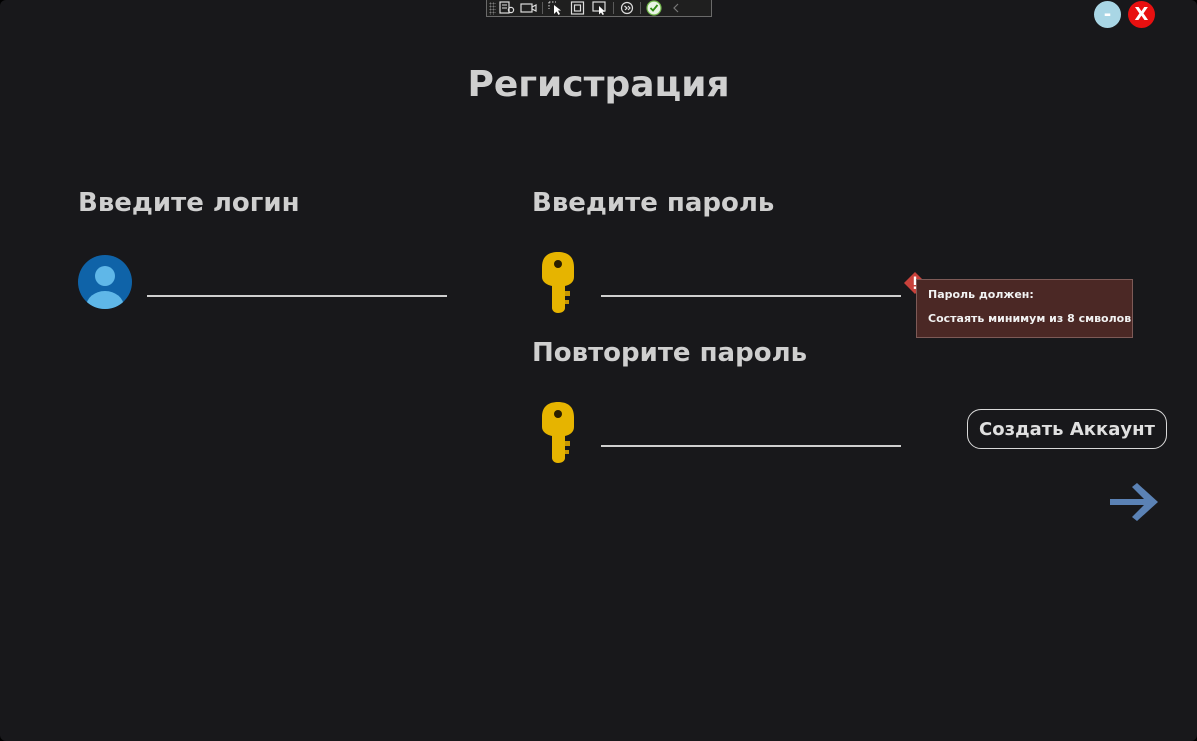  Describe the element at coordinates (676, 8) in the screenshot. I see `collapse-chevron-icon` at that location.